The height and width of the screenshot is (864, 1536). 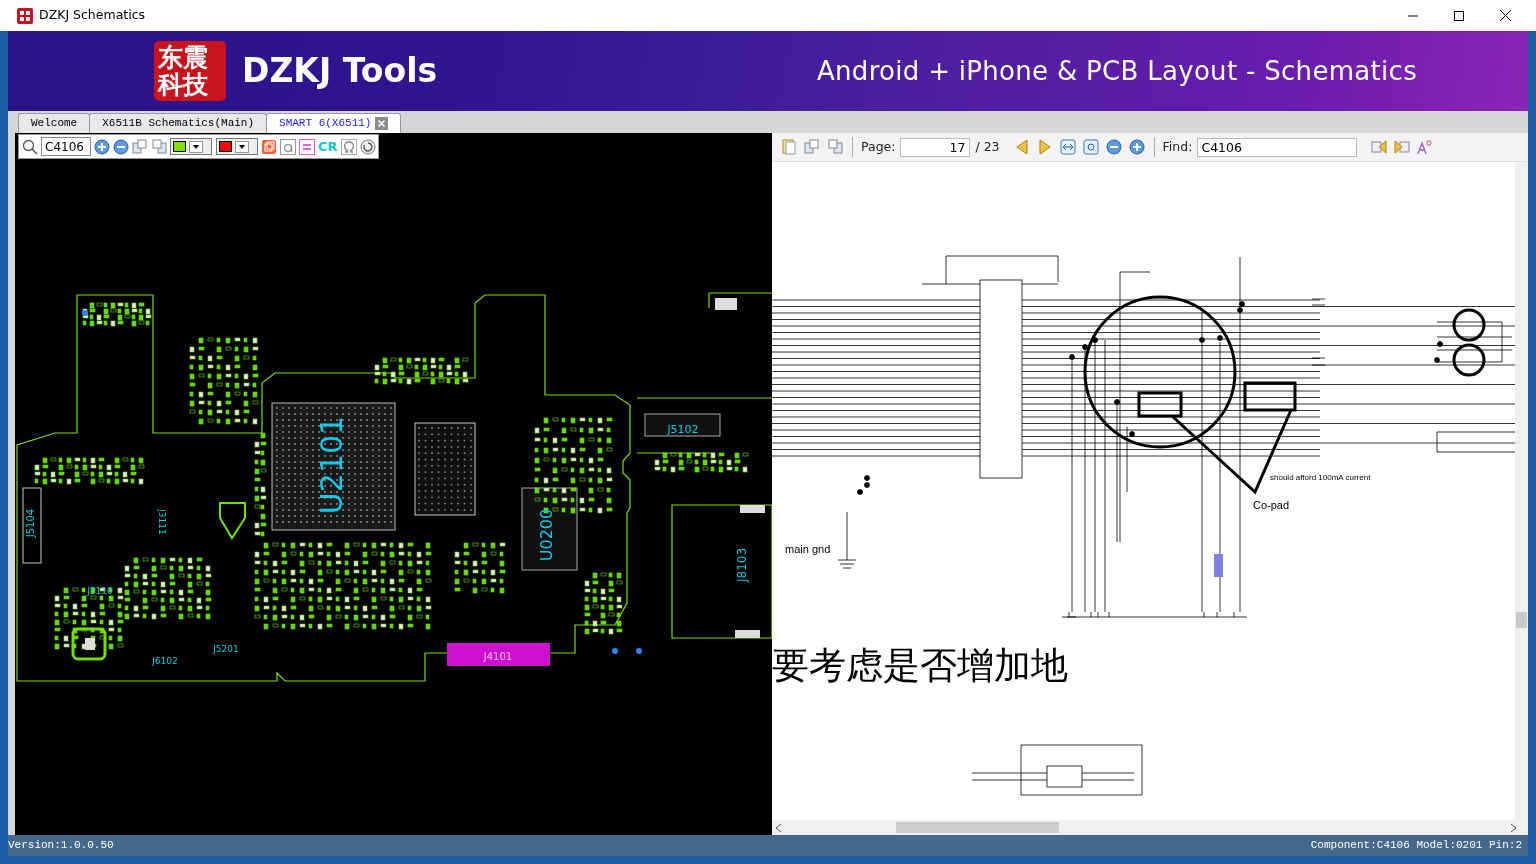 What do you see at coordinates (288, 146) in the screenshot?
I see `text-button` at bounding box center [288, 146].